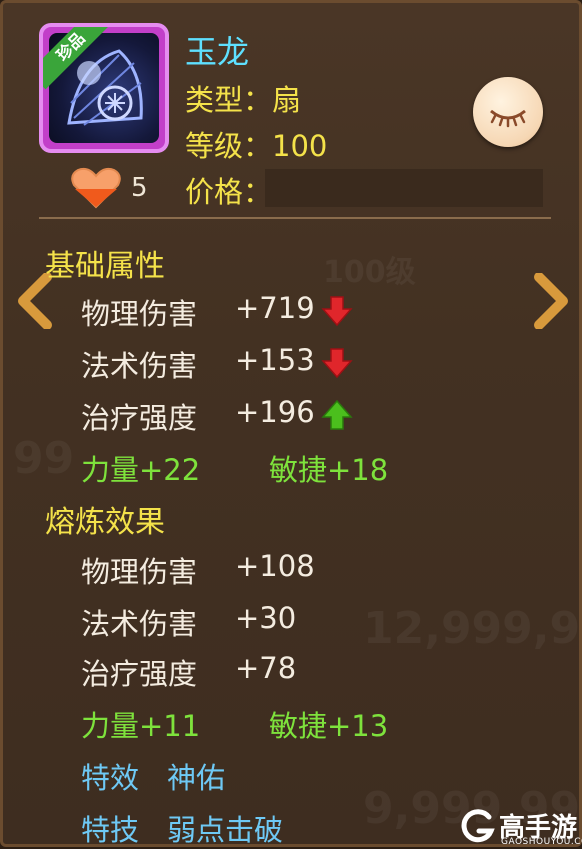 This screenshot has height=849, width=582. Describe the element at coordinates (329, 726) in the screenshot. I see `forge-agility: 敏捷+13` at that location.